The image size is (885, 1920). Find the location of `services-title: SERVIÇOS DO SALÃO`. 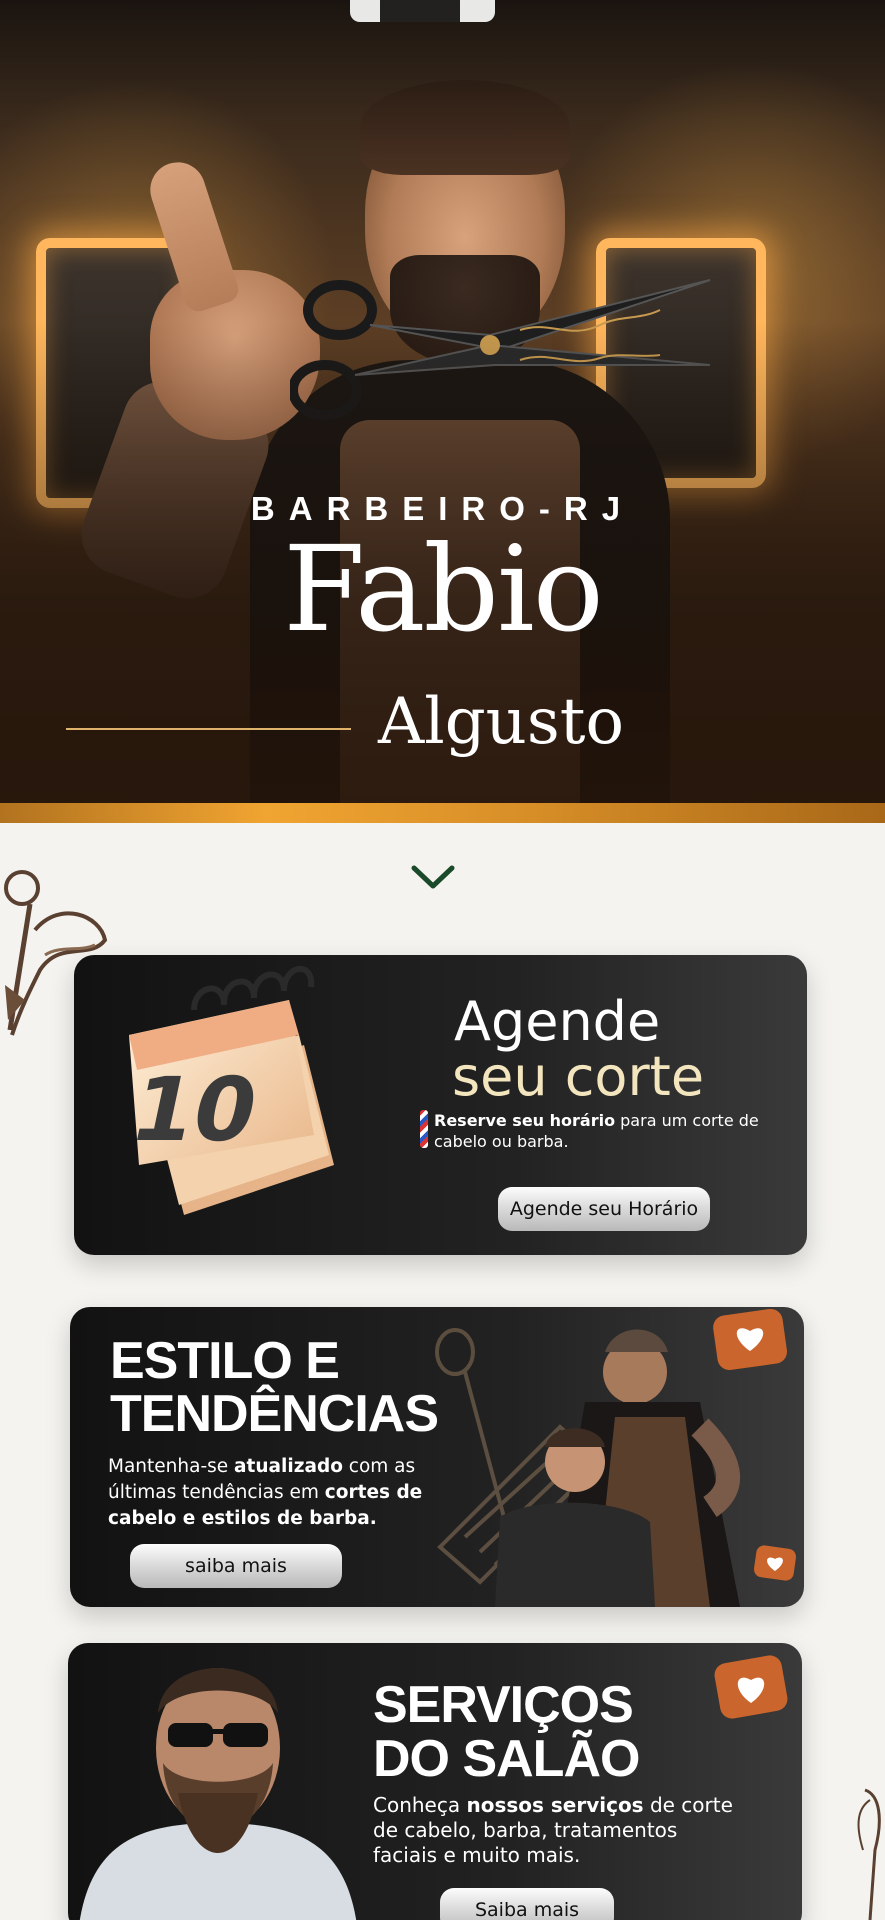

services-title: SERVIÇOS DO SALÃO is located at coordinates (506, 1732).